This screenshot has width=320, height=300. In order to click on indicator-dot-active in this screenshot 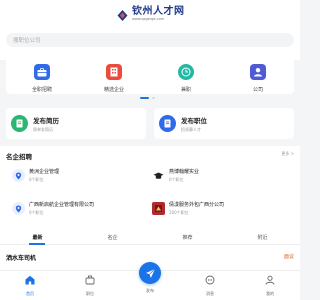, I will do `click(144, 98)`.